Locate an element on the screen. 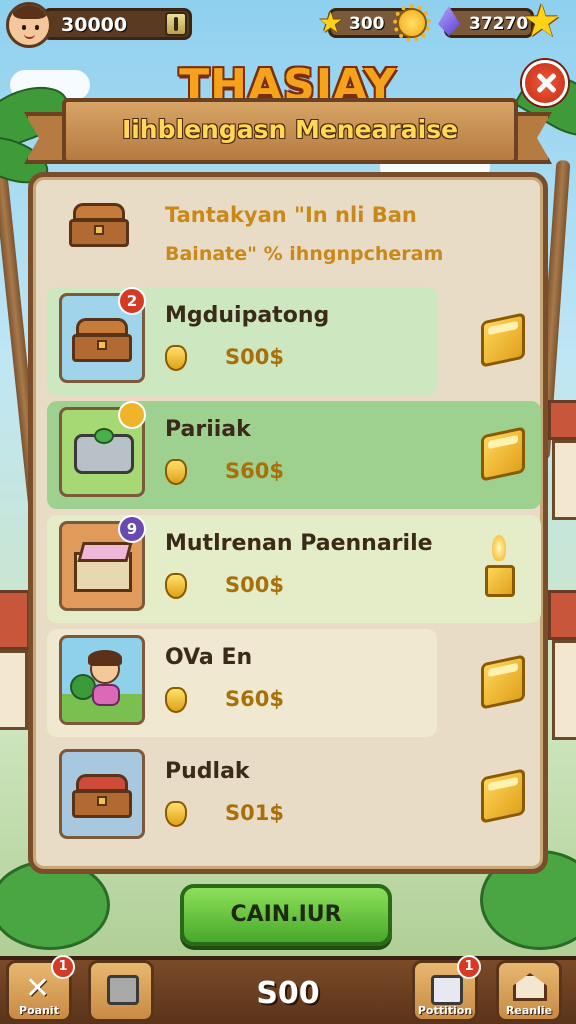 The width and height of the screenshot is (576, 1024). nav-label: Poanit is located at coordinates (39, 1010).